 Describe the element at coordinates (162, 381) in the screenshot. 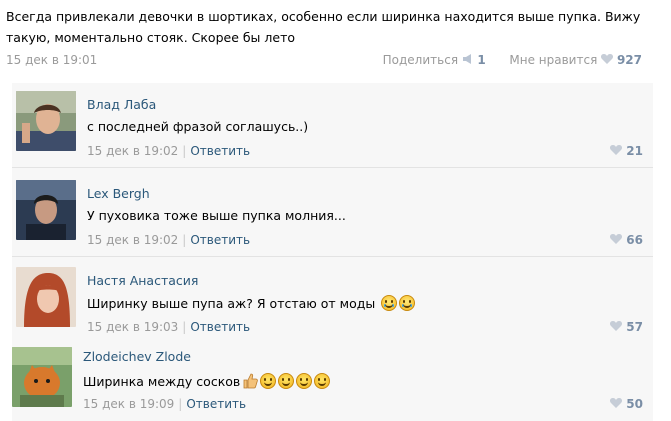

I see `comment-text: Ширинка между сосков` at that location.